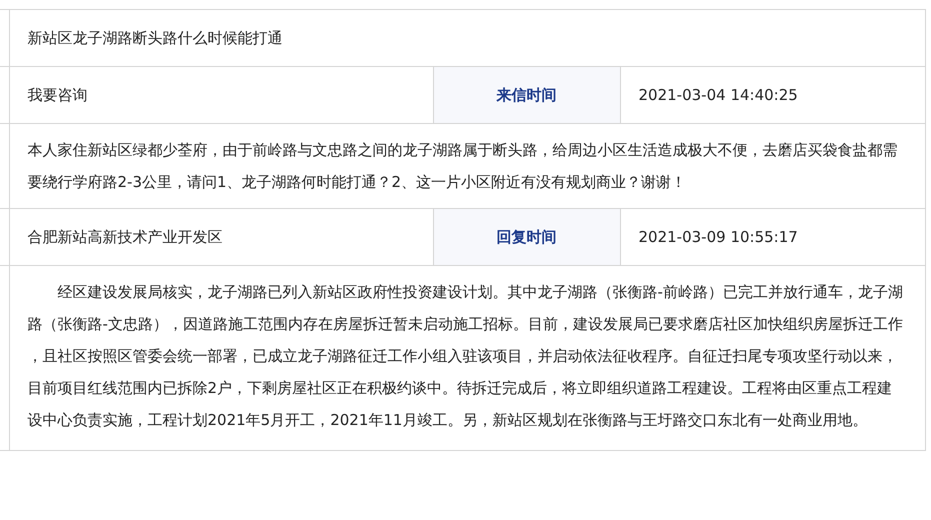  I want to click on letter-title: 新站区龙子湖路断头路什么时候能打通, so click(467, 38).